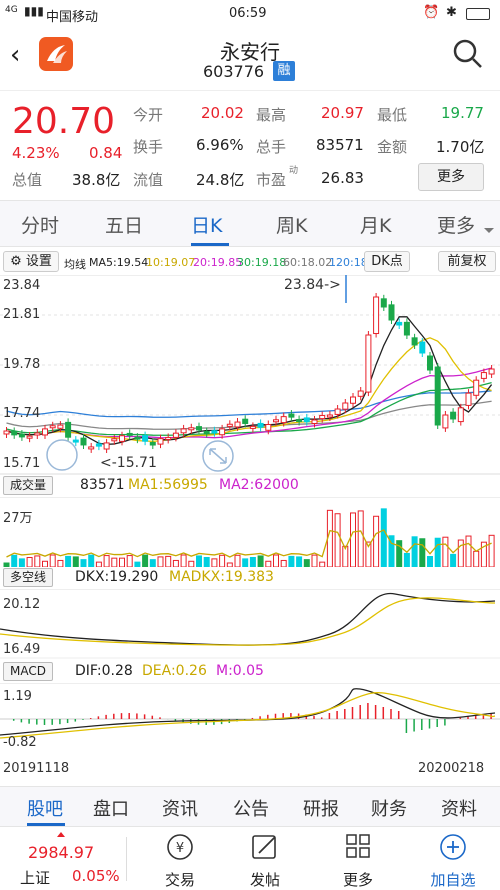 This screenshot has height=890, width=500. I want to click on dk-label-button: 多空线, so click(28, 577).